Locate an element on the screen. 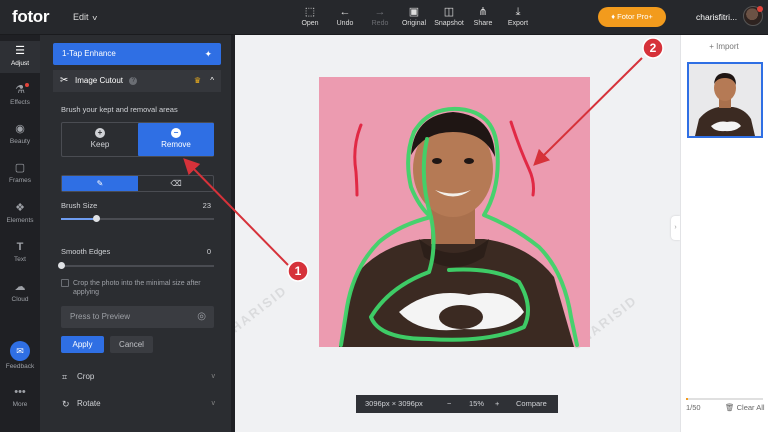 The width and height of the screenshot is (768, 432). image-tray: + Import 1/50 🗑 Clear All is located at coordinates (724, 233).